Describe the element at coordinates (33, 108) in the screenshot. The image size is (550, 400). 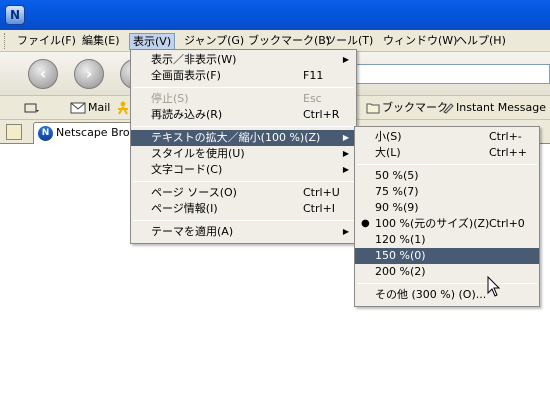
I see `home-tab-icon` at that location.